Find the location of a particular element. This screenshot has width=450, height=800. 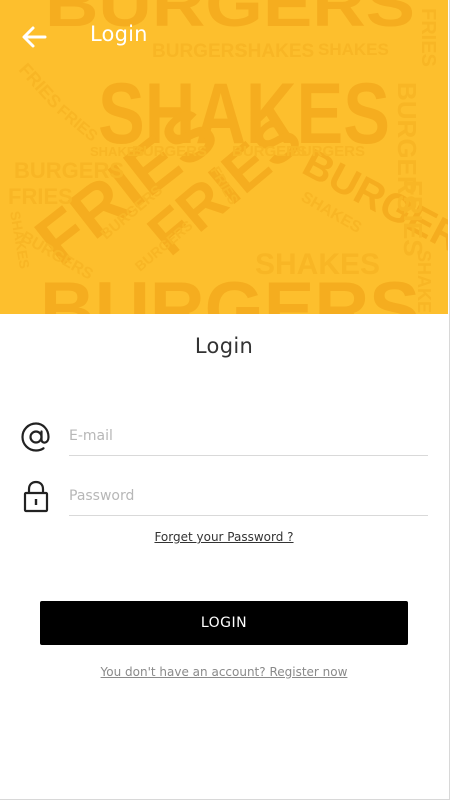

login-button: LOGIN is located at coordinates (224, 623).